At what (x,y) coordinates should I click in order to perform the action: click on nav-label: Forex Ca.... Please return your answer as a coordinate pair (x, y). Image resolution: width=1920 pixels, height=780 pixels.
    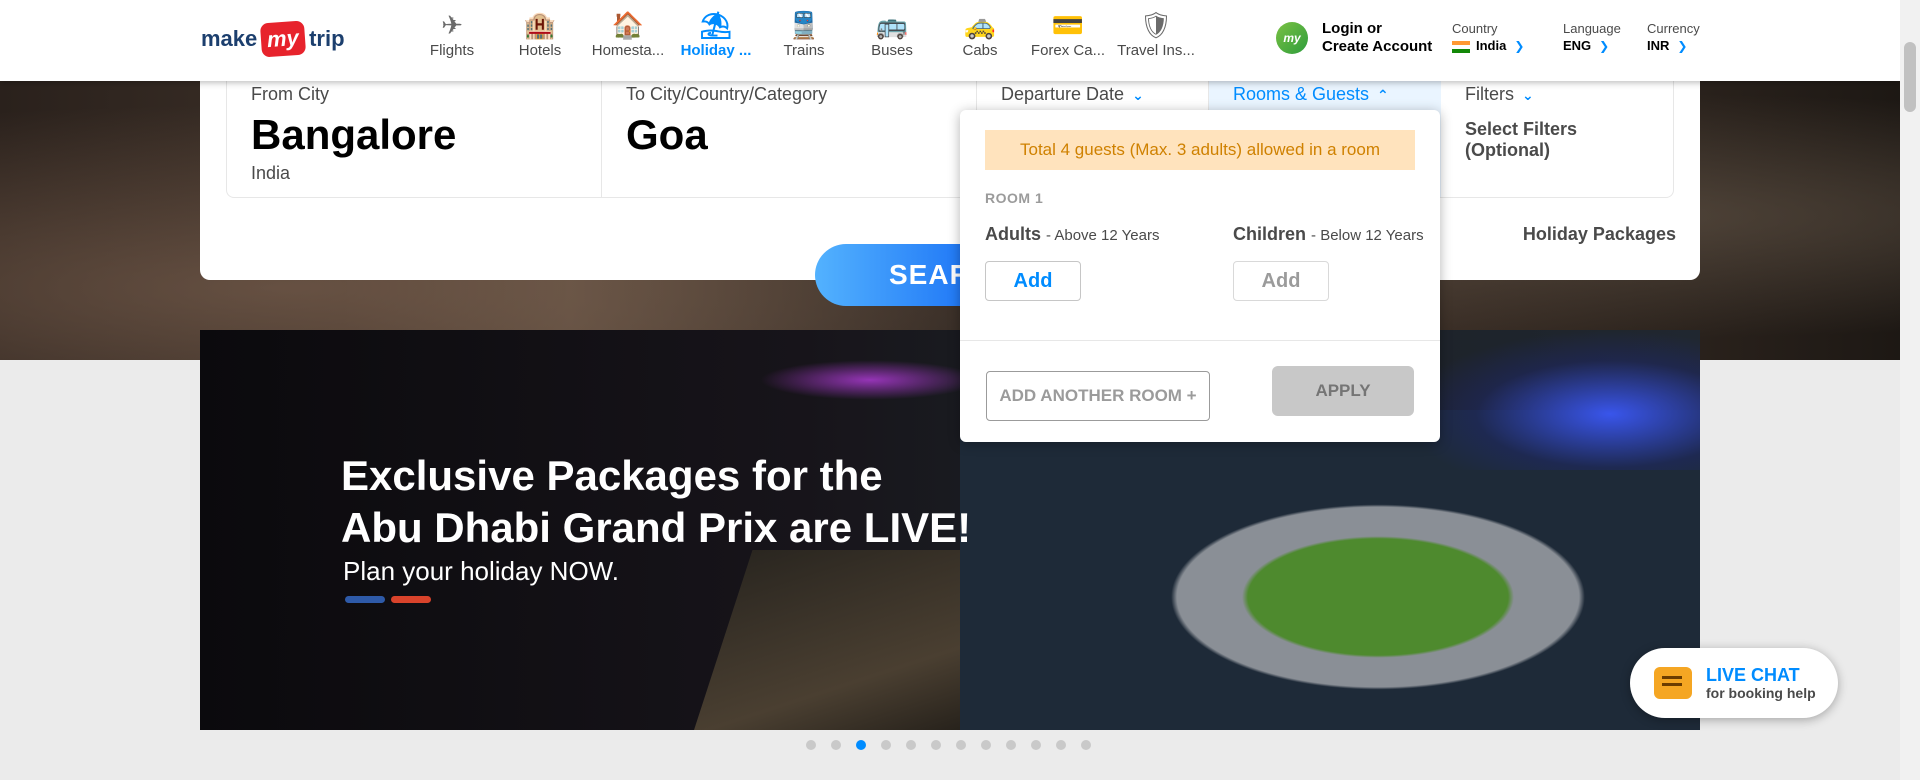
    Looking at the image, I should click on (1068, 50).